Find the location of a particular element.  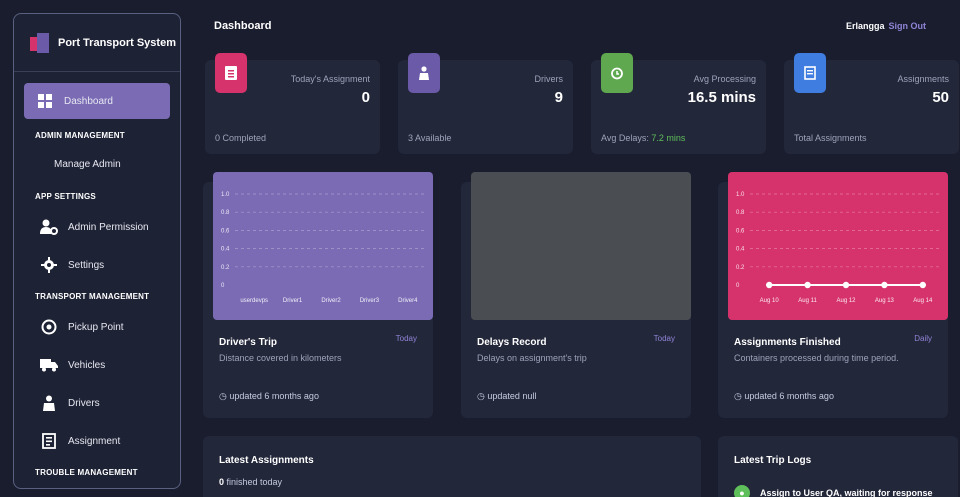

sidebar-item-vehicles: Vehicles is located at coordinates (97, 365).